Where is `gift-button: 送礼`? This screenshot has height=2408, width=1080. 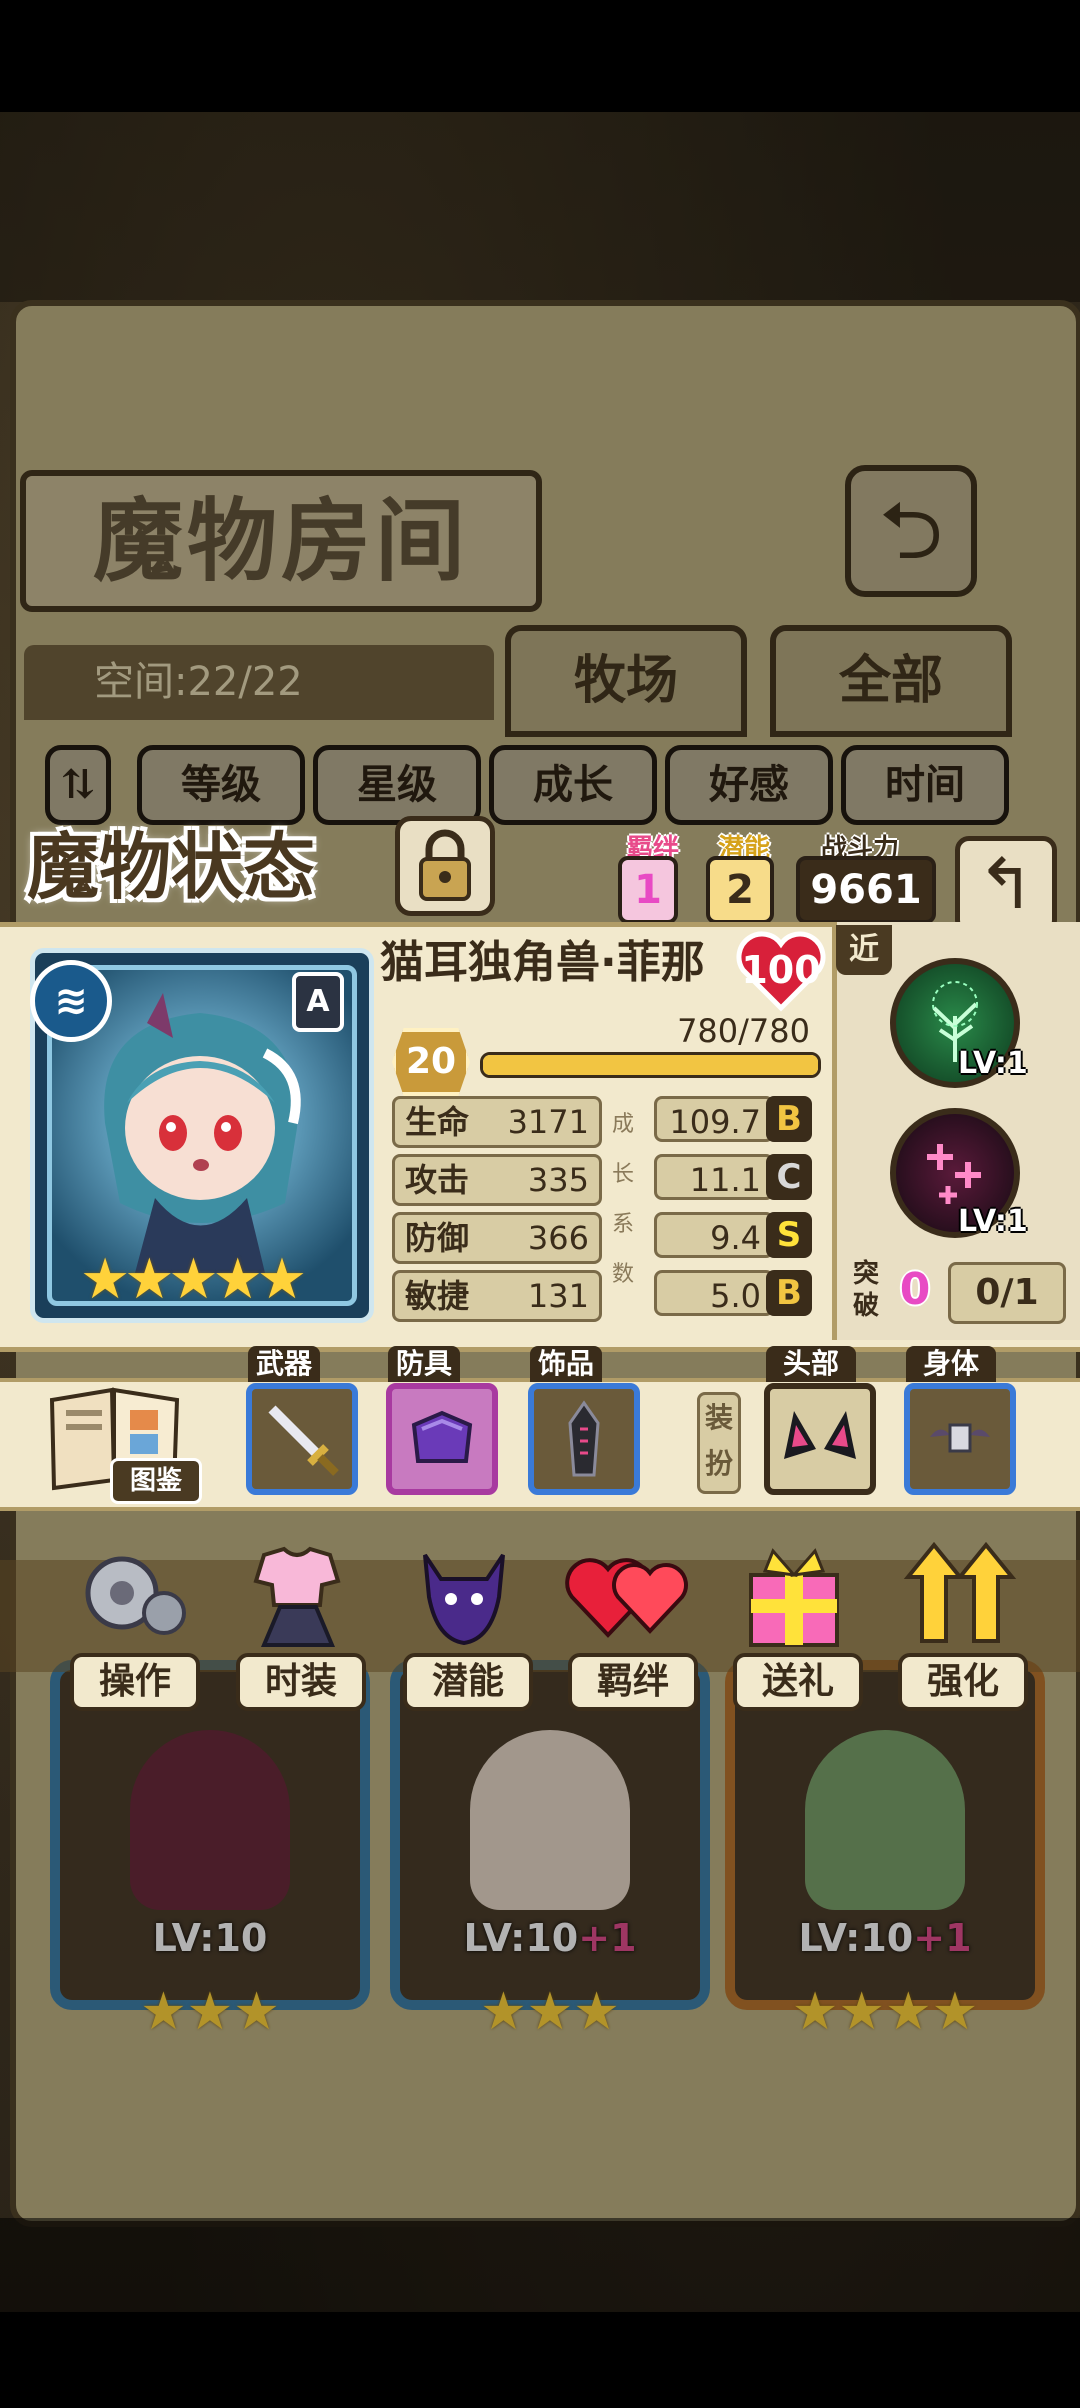 gift-button: 送礼 is located at coordinates (794, 1623).